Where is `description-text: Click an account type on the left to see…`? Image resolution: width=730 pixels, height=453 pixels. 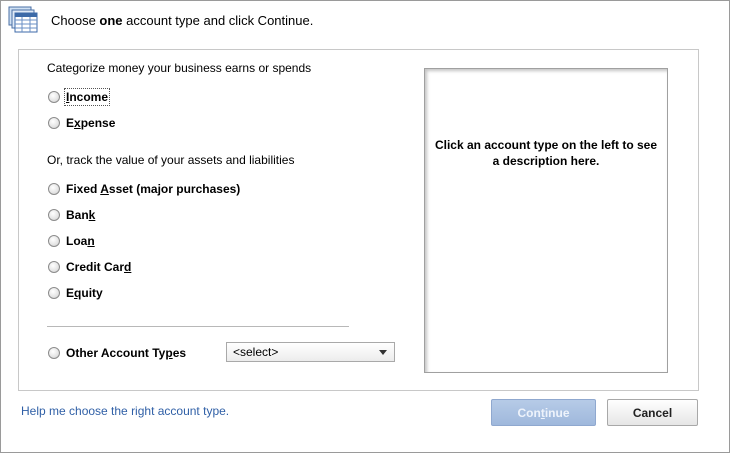 description-text: Click an account type on the left to see… is located at coordinates (546, 153).